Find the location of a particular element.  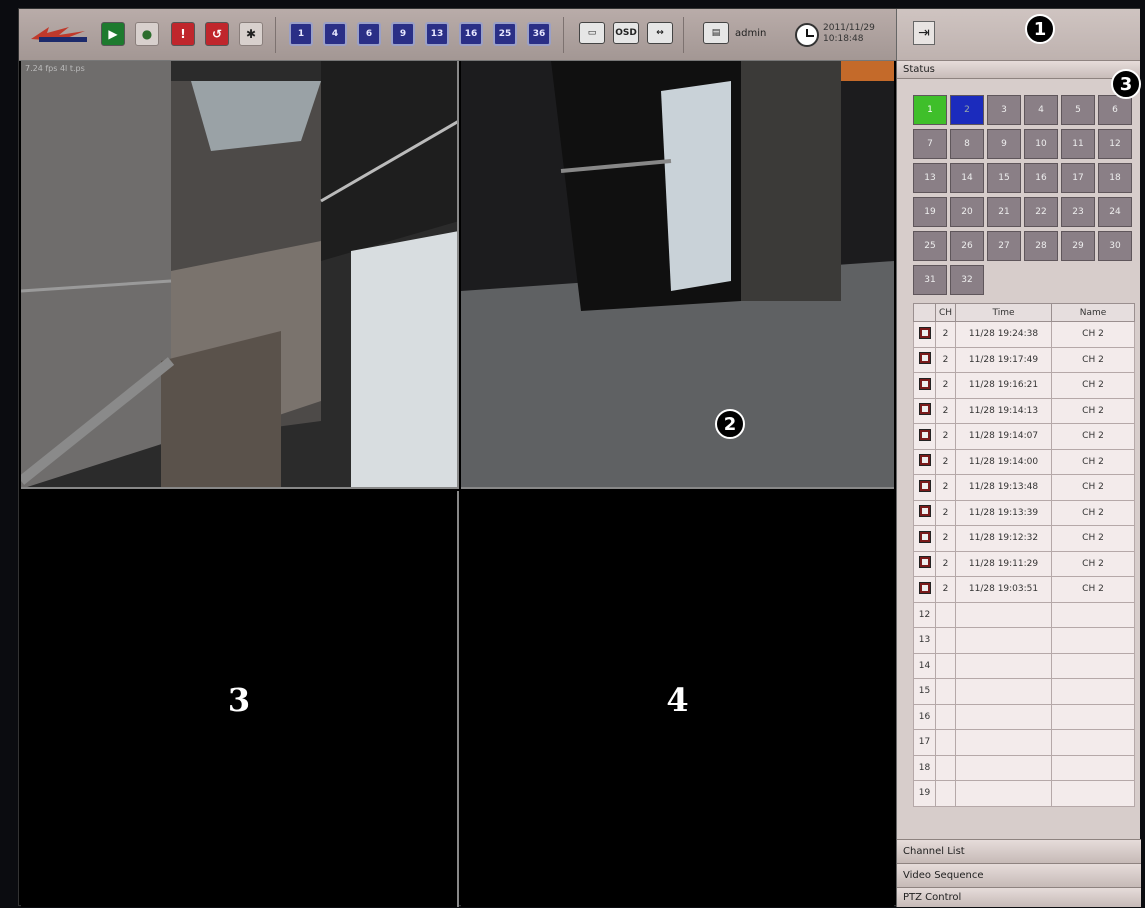

channel-22-button: 22 is located at coordinates (1041, 212).